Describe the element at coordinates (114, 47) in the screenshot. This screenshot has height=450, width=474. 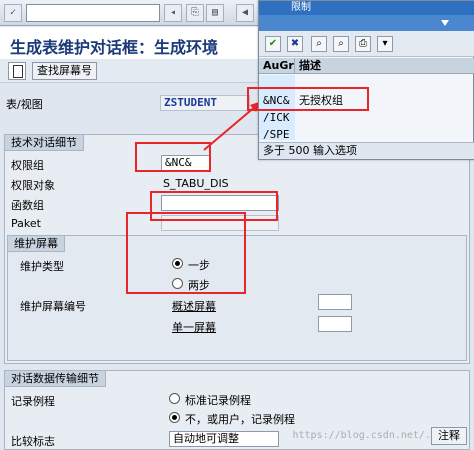
I see `page-title: 生成表维护对话框：生成环境` at that location.